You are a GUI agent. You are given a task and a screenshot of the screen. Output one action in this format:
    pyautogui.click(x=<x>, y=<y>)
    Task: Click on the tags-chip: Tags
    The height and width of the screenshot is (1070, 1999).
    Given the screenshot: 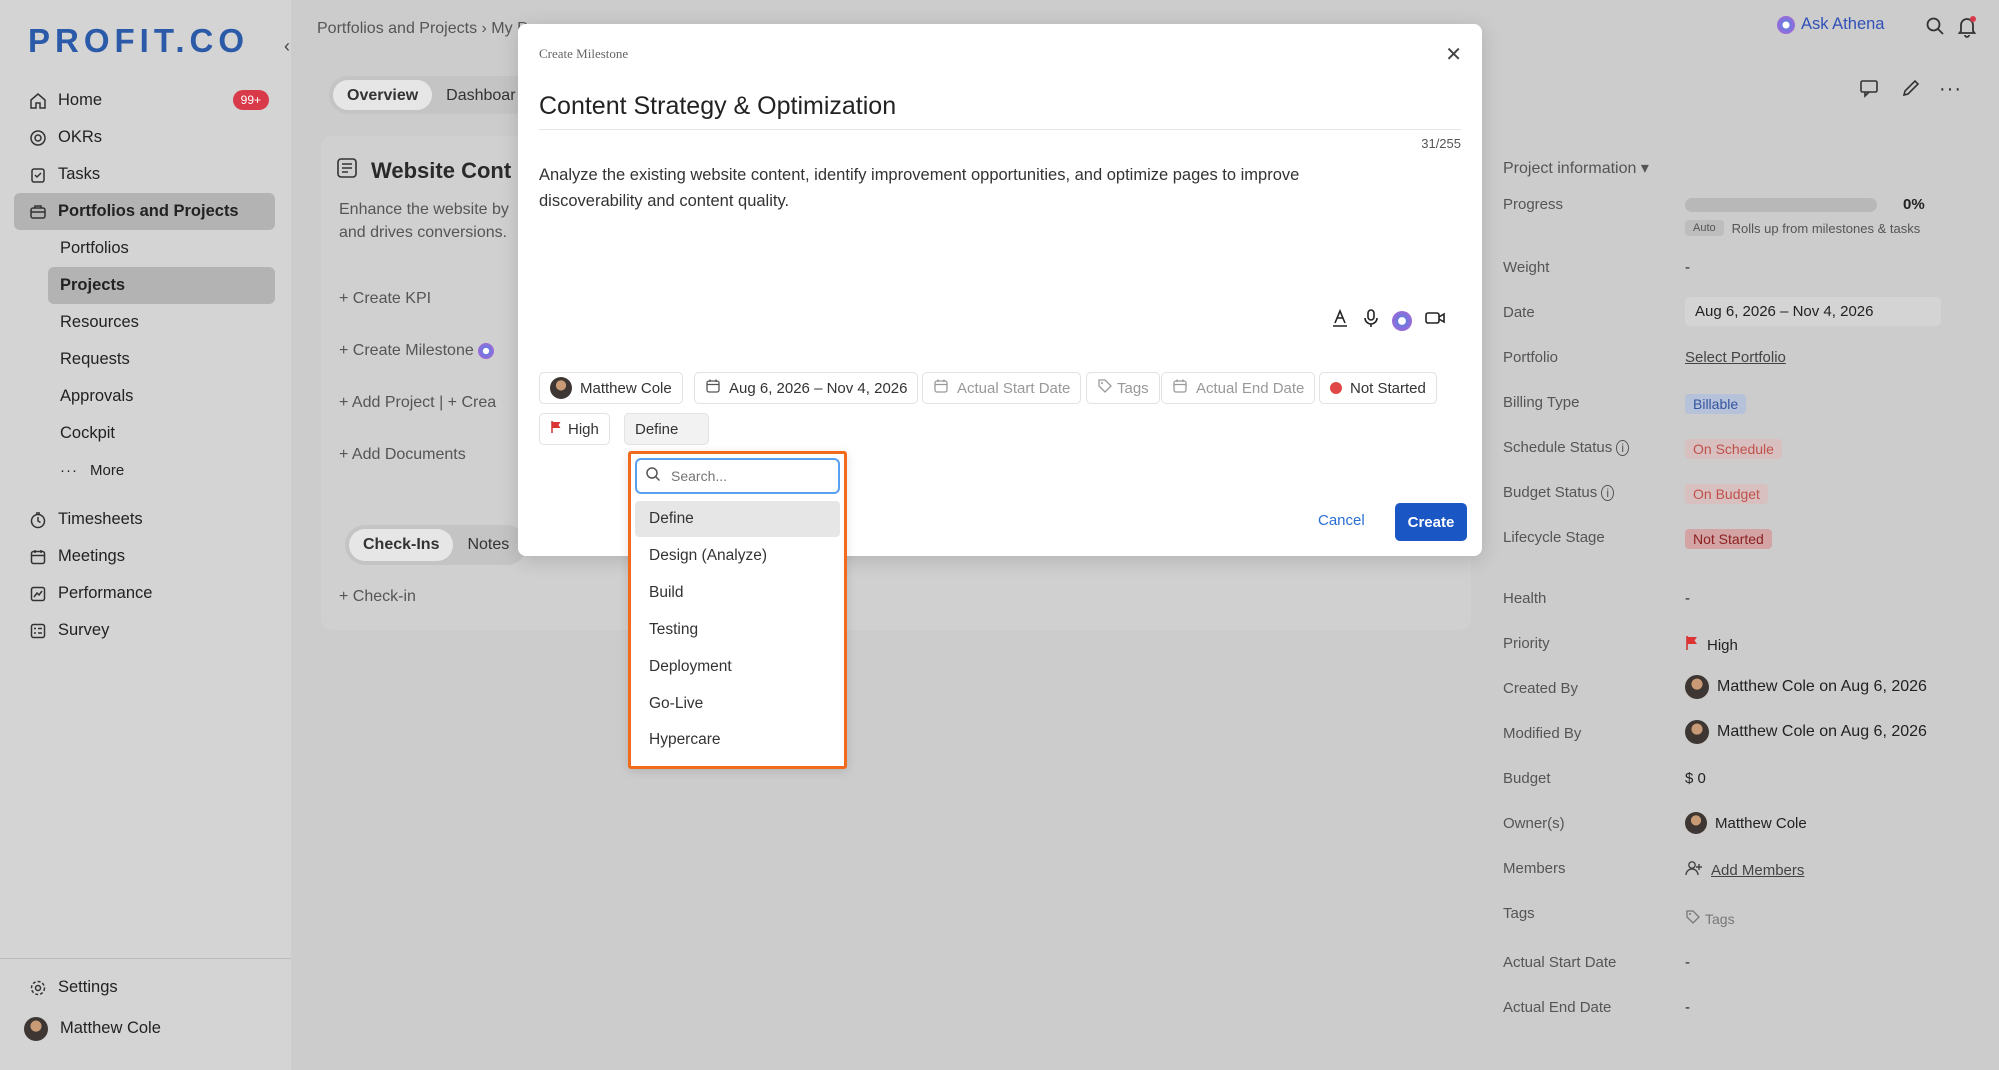 What is the action you would take?
    pyautogui.click(x=1123, y=388)
    